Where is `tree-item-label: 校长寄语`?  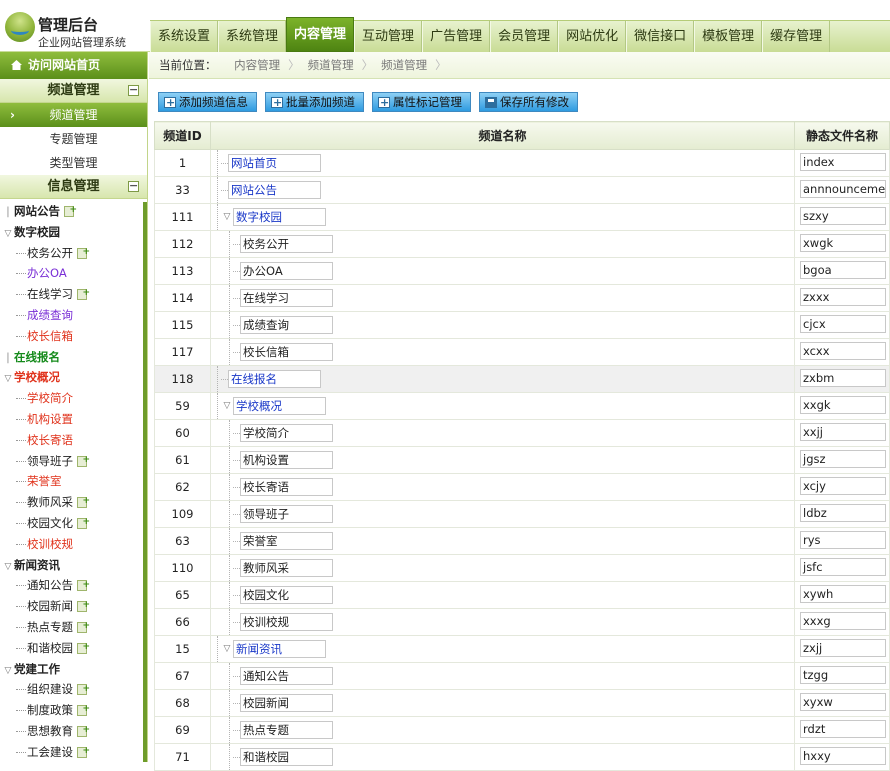 tree-item-label: 校长寄语 is located at coordinates (50, 440).